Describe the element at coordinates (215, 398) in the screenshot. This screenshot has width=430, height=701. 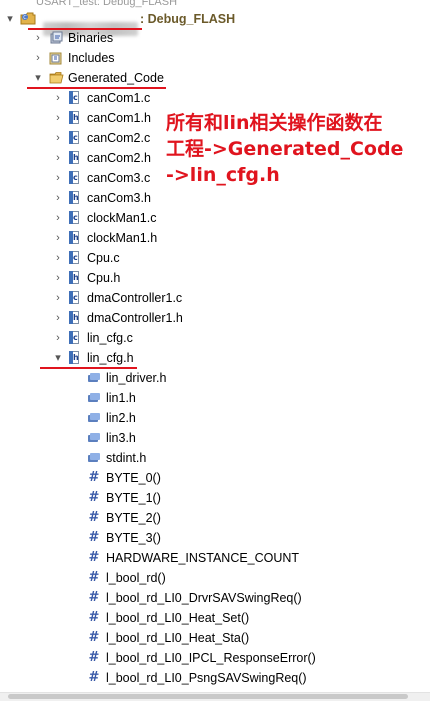
I see `include-row: lin1.h` at that location.